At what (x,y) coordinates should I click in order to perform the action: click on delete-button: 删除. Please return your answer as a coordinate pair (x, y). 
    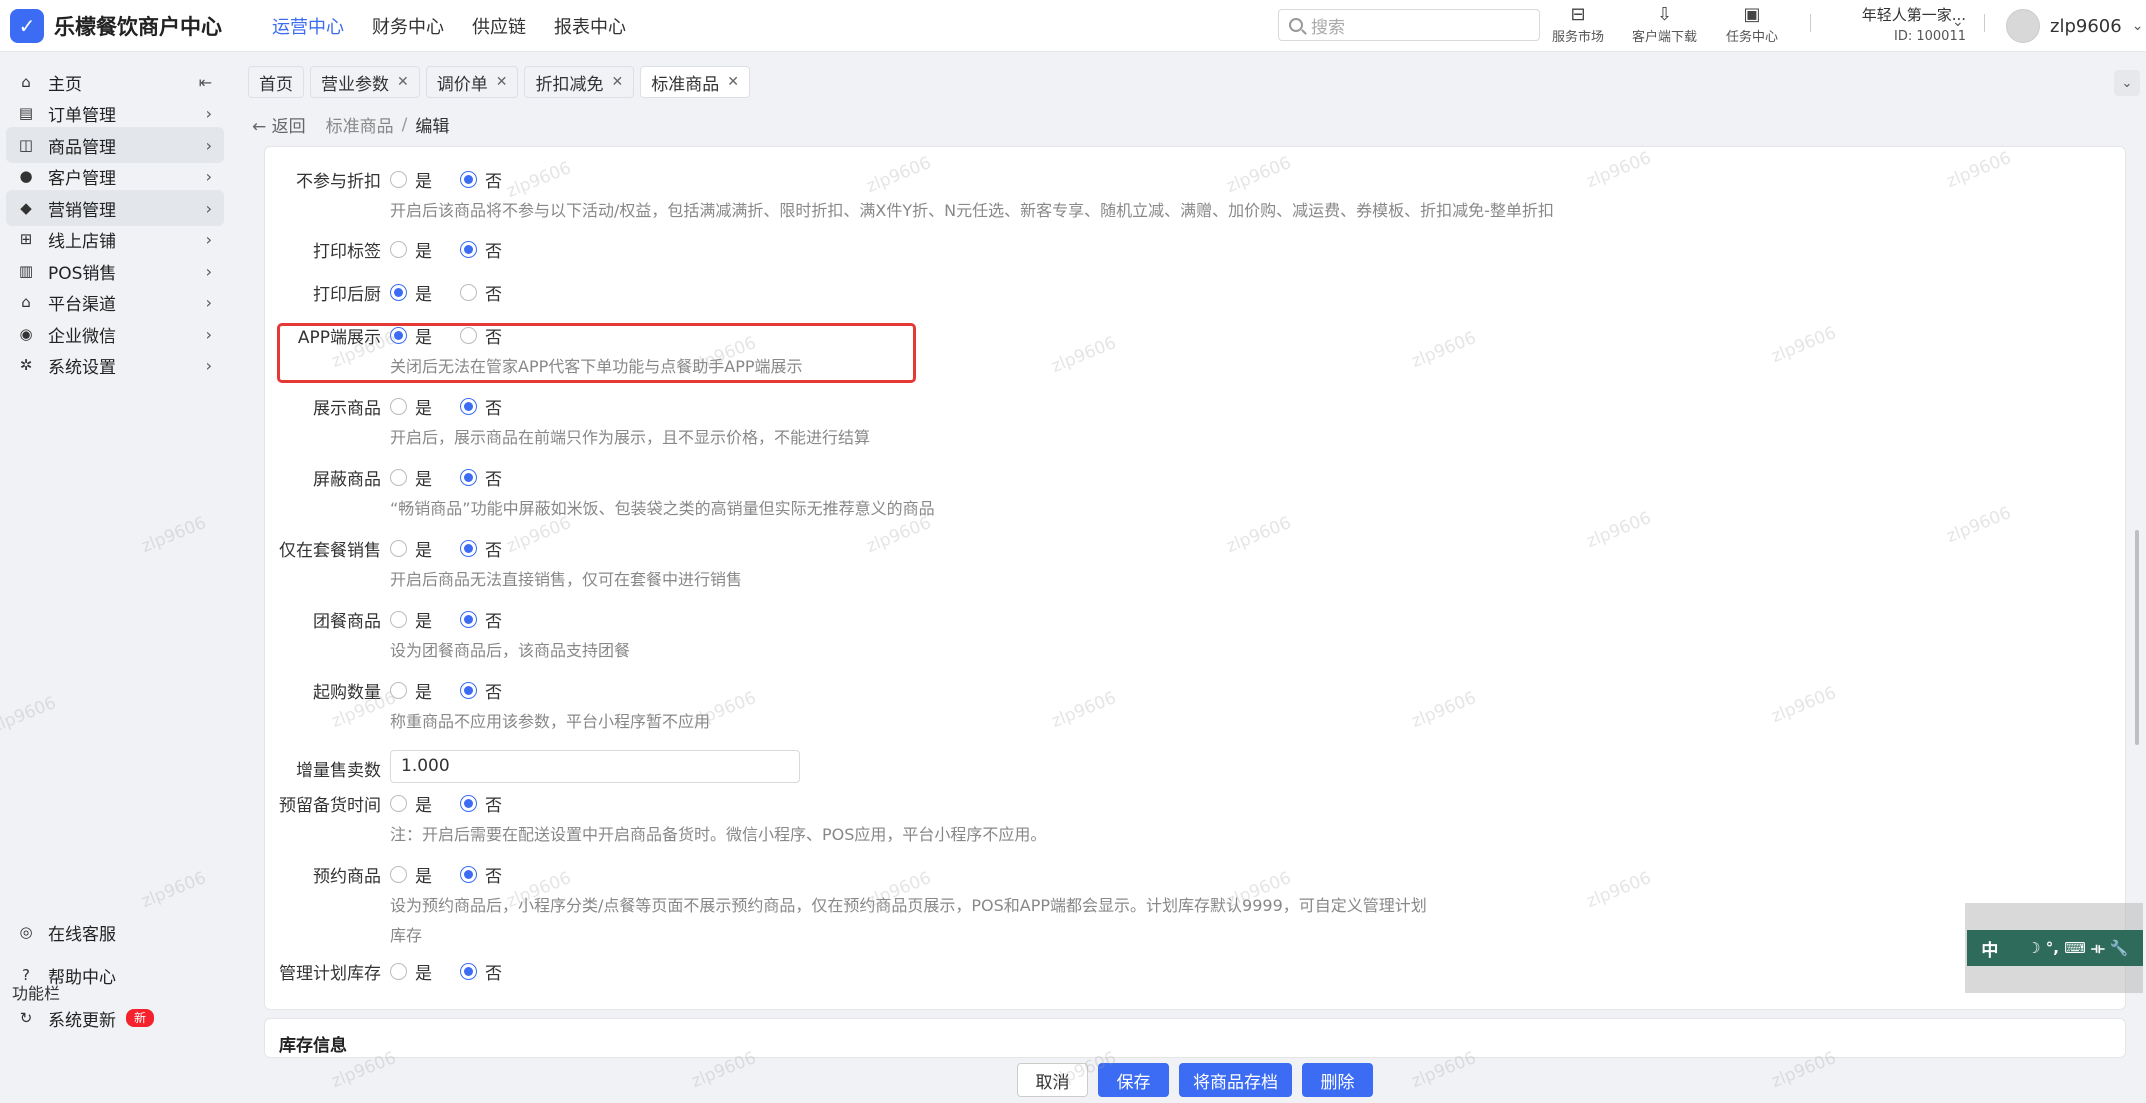
    Looking at the image, I should click on (1337, 1080).